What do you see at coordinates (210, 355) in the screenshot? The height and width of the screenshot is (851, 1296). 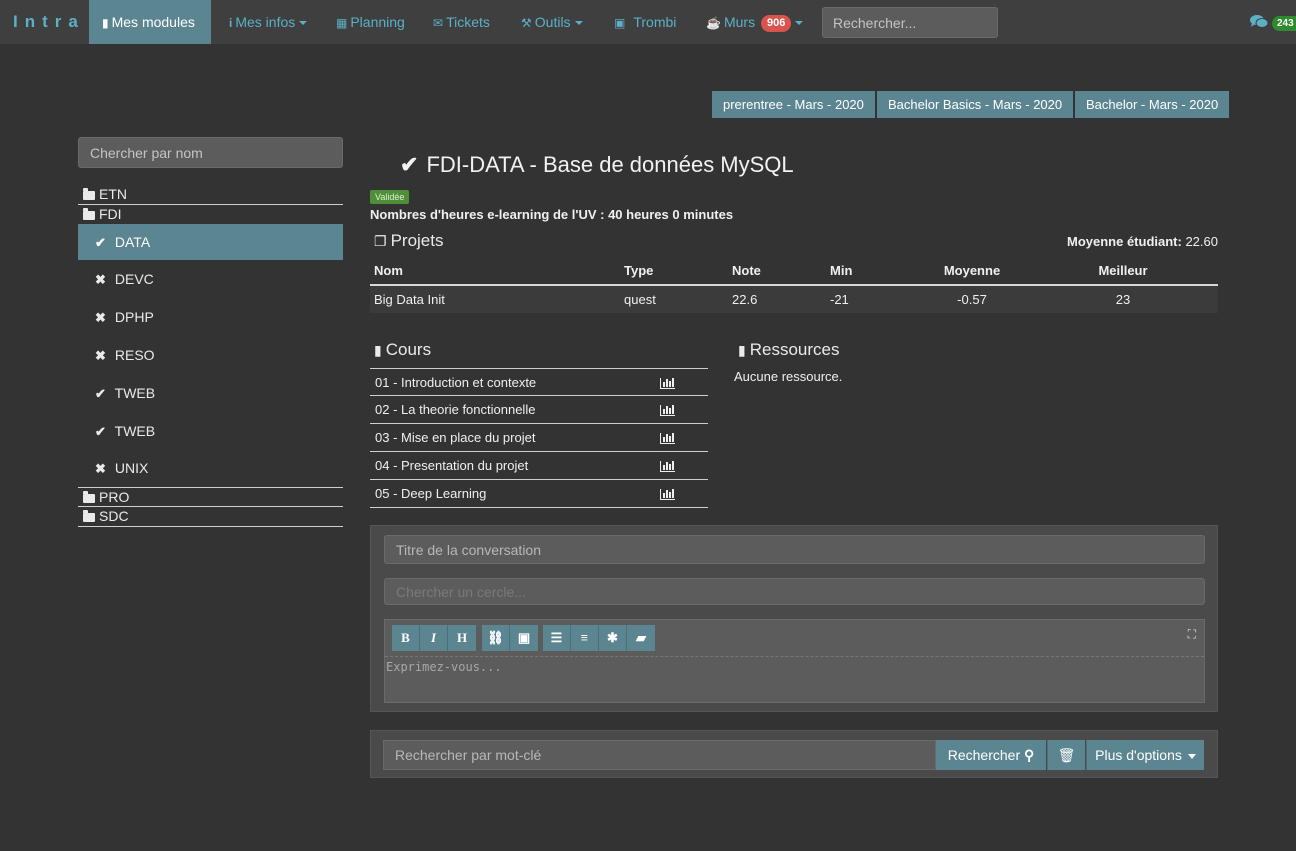 I see `module-item-reso: ✖ RESO` at bounding box center [210, 355].